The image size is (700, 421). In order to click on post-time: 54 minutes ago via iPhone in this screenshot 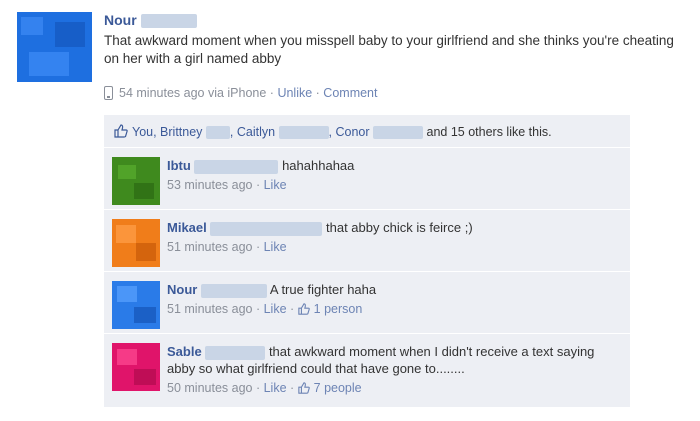, I will do `click(192, 93)`.